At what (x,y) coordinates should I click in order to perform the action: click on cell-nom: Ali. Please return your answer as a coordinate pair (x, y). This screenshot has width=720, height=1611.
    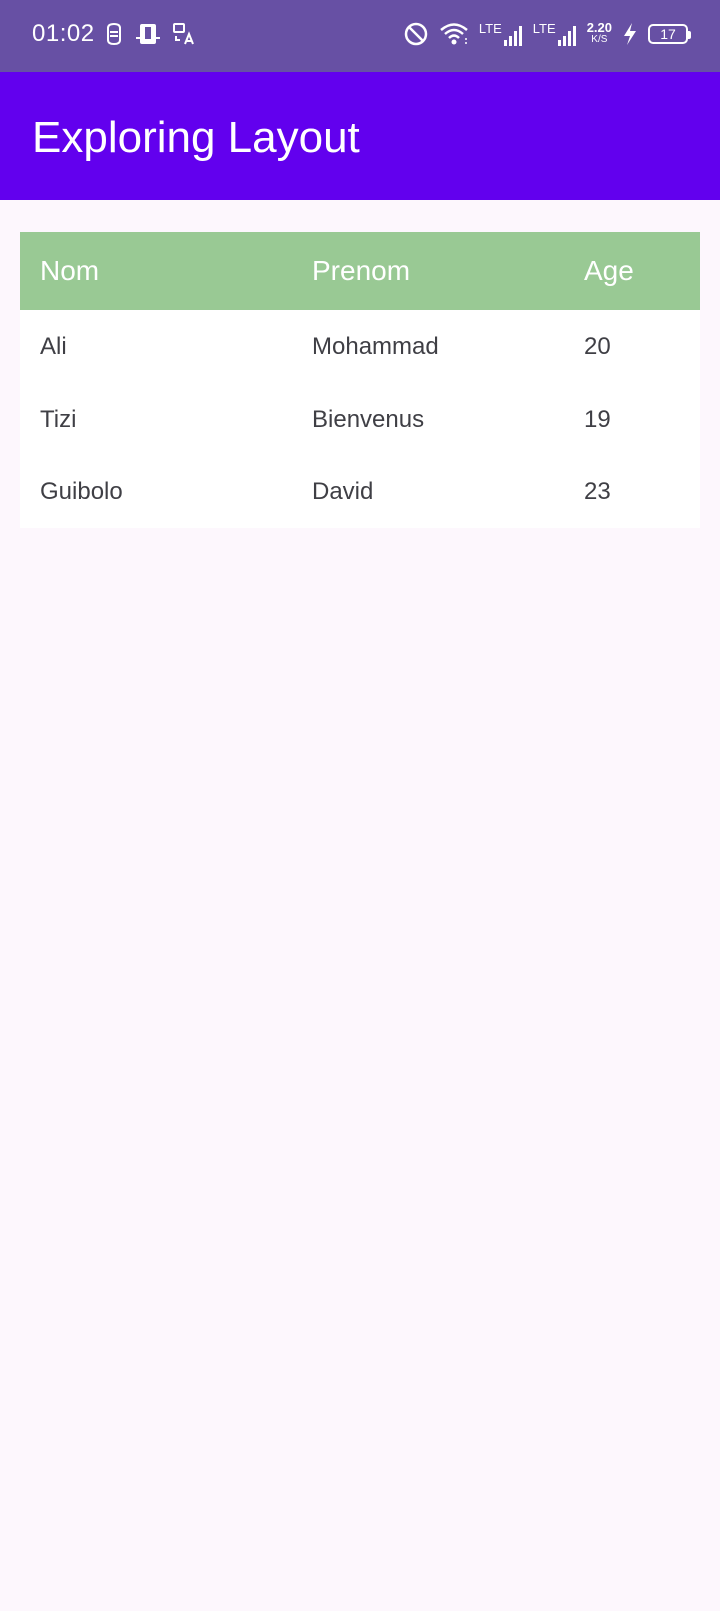
    Looking at the image, I should click on (53, 346).